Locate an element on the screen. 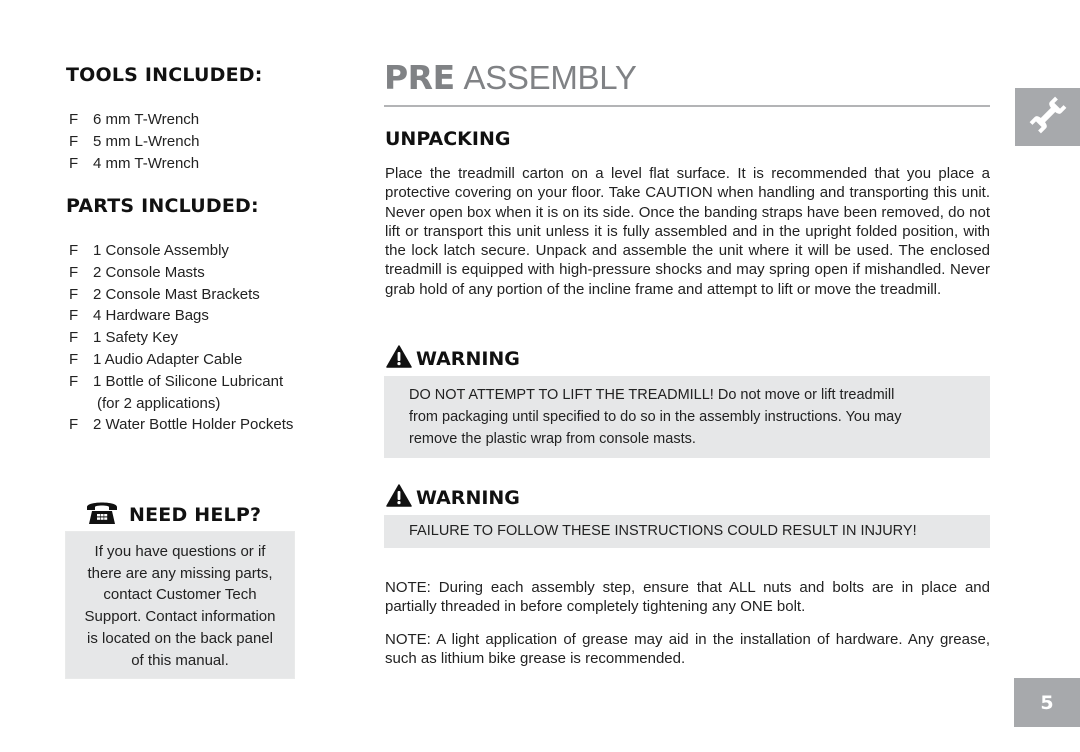 This screenshot has width=1080, height=752. list-item: F2 Console Masts is located at coordinates (206, 273).